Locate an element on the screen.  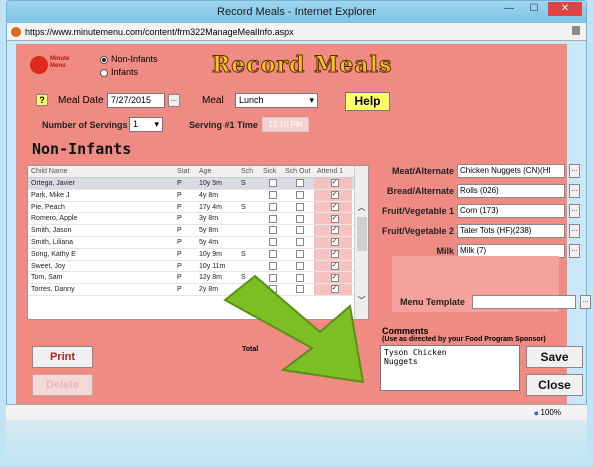
green-arrow-icon is located at coordinates (294, 329).